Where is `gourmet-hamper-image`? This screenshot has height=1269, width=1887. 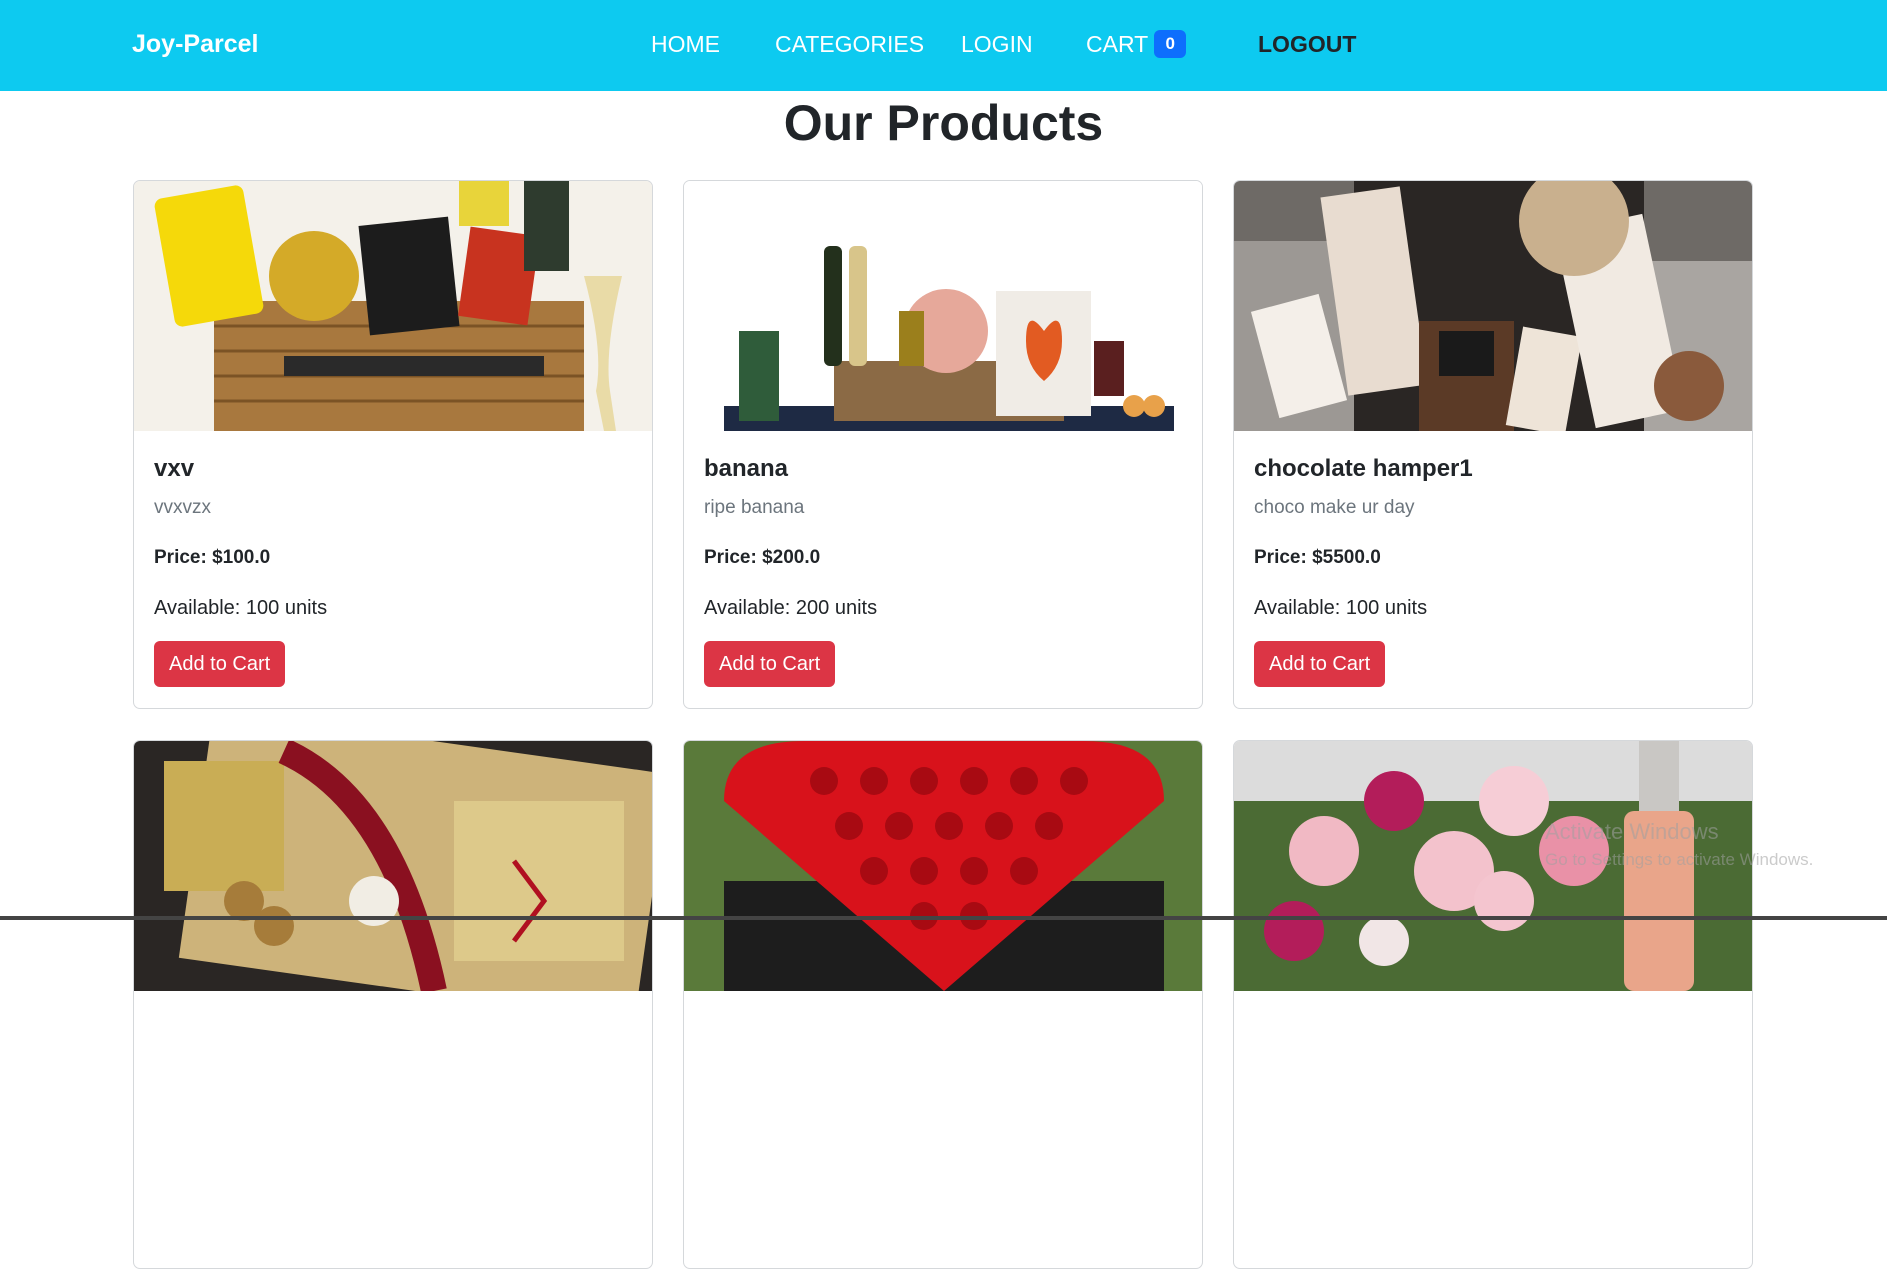
gourmet-hamper-image is located at coordinates (943, 306).